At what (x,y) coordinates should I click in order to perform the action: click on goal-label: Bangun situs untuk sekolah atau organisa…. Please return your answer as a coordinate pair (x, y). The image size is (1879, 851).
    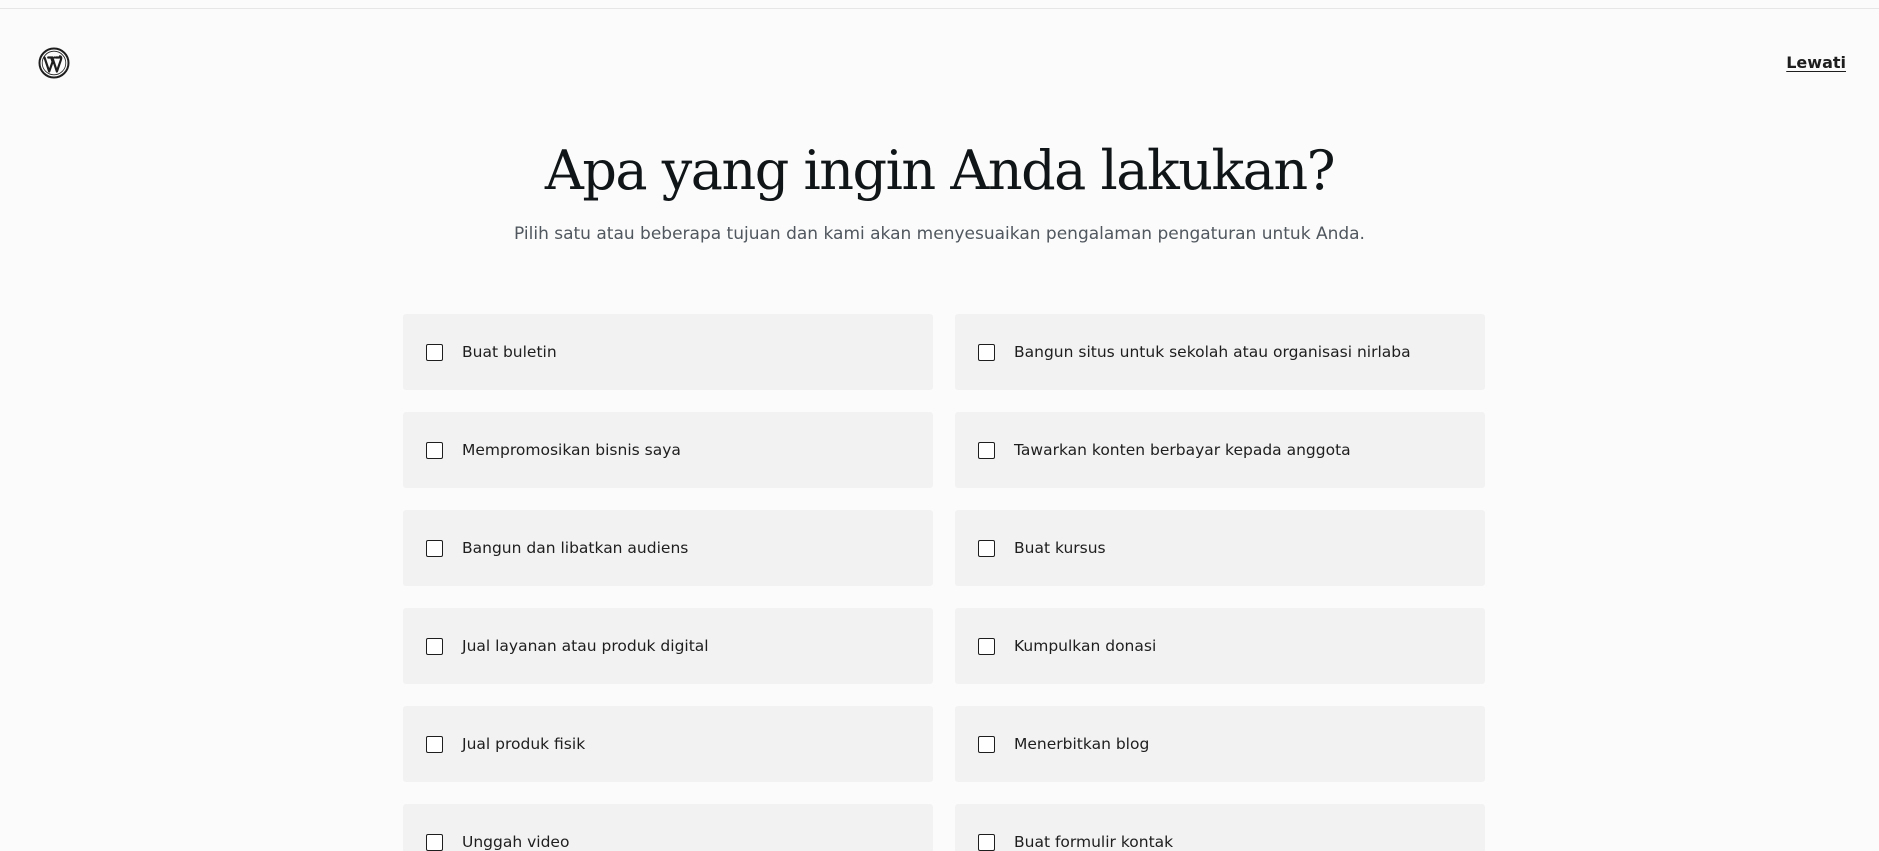
    Looking at the image, I should click on (1212, 352).